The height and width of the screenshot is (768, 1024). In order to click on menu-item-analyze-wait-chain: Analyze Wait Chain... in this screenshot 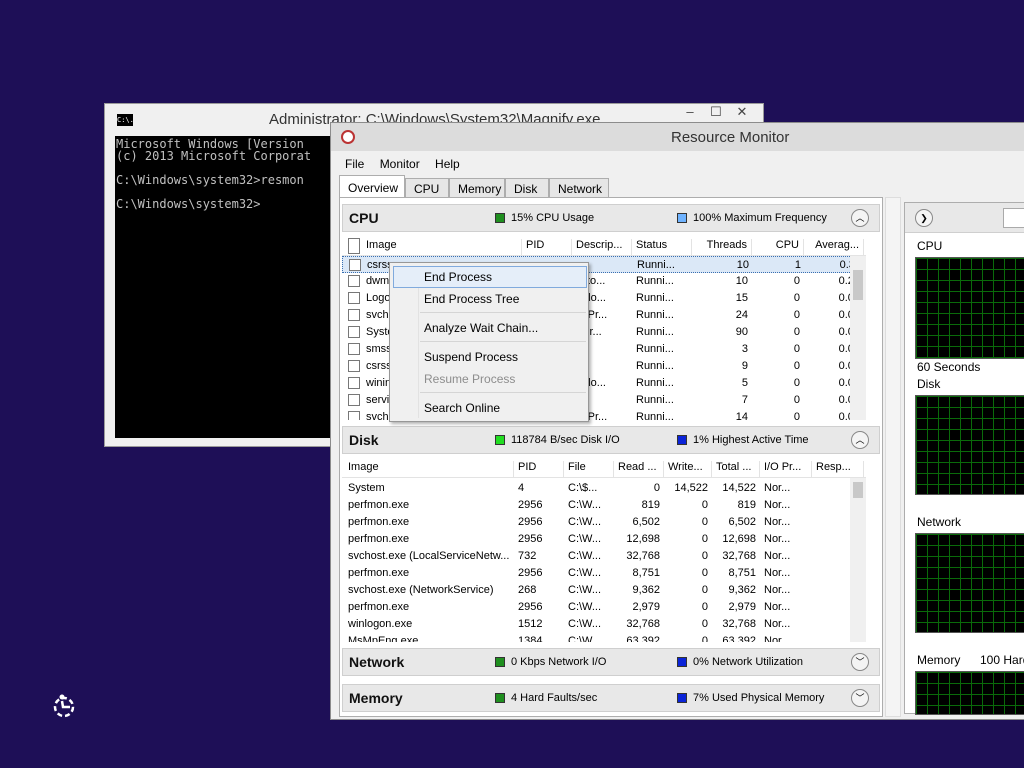, I will do `click(481, 328)`.